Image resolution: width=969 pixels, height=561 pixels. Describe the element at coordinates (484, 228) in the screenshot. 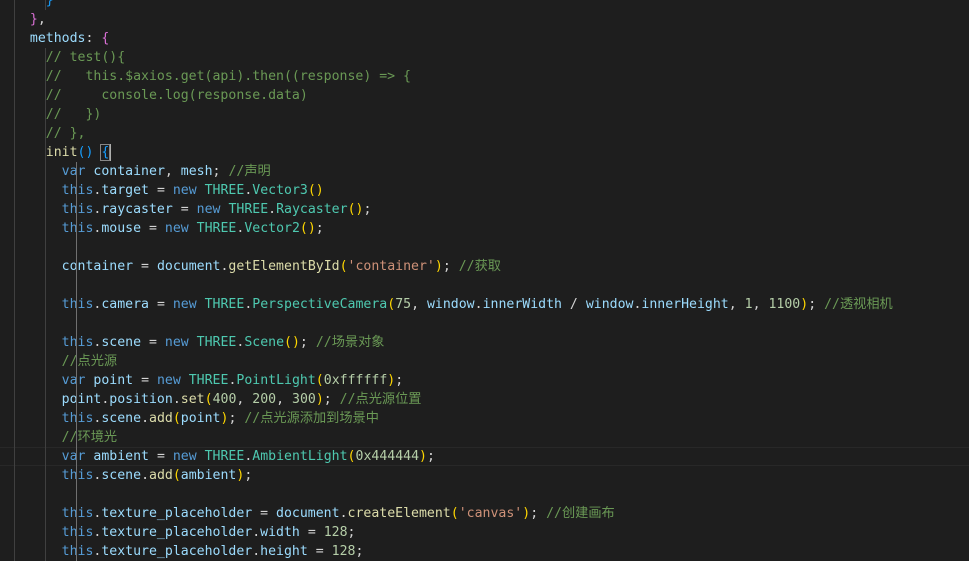

I see `code-line: this.mouse = new THREE.Vector2();` at that location.